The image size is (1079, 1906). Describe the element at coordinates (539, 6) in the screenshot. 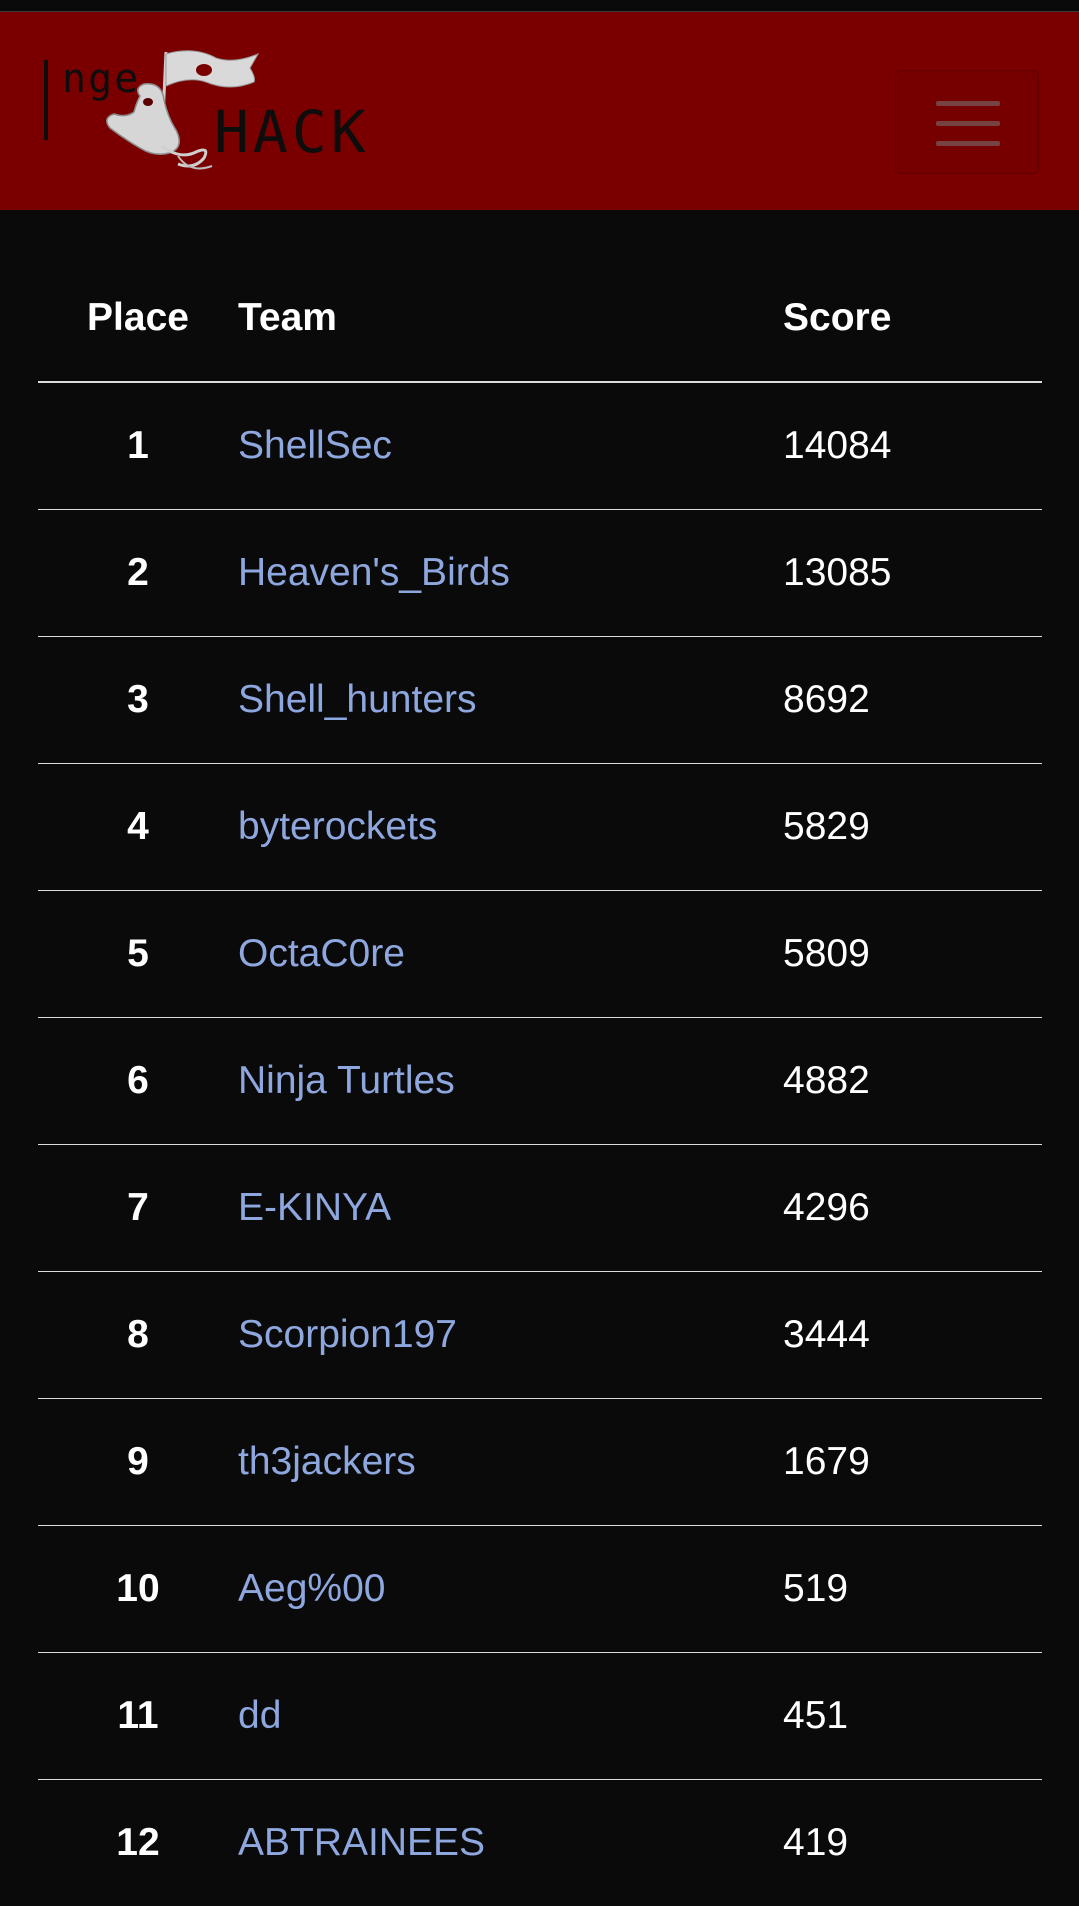

I see `status-strip` at that location.